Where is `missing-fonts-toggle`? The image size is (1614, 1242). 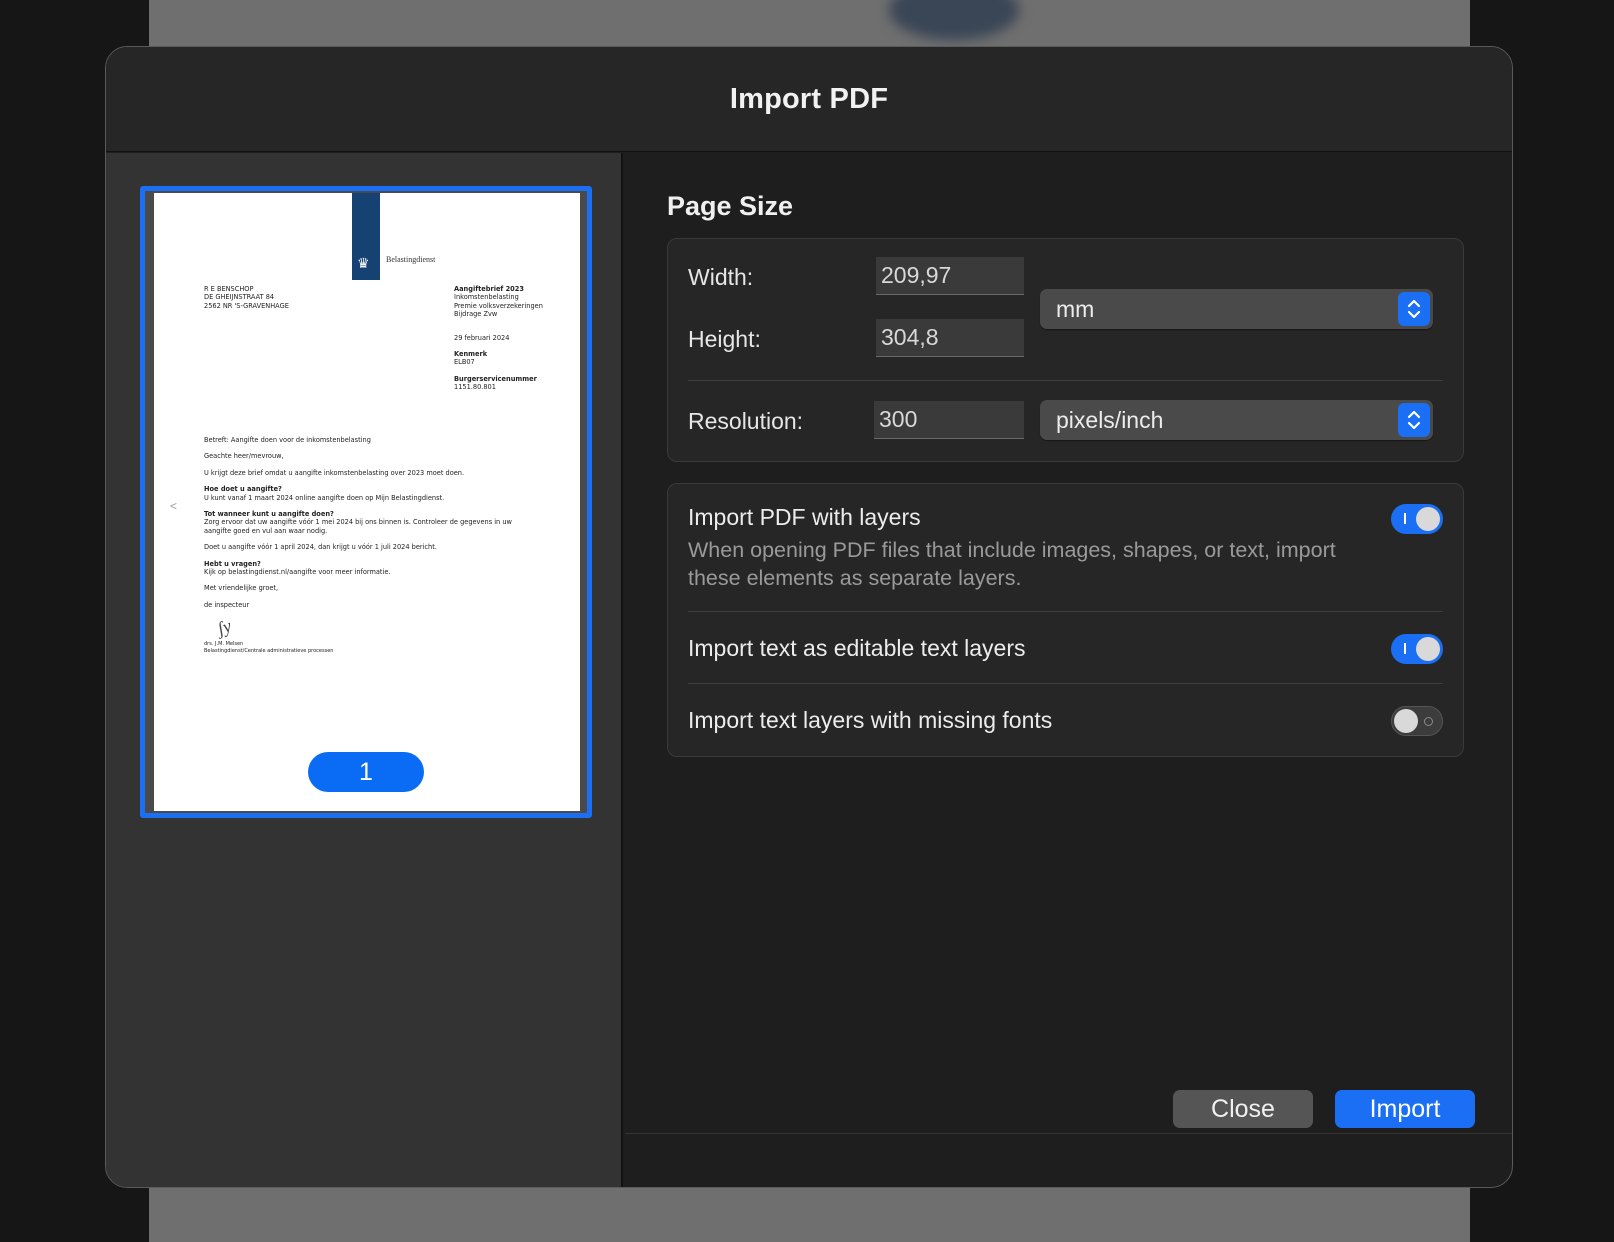 missing-fonts-toggle is located at coordinates (1417, 721).